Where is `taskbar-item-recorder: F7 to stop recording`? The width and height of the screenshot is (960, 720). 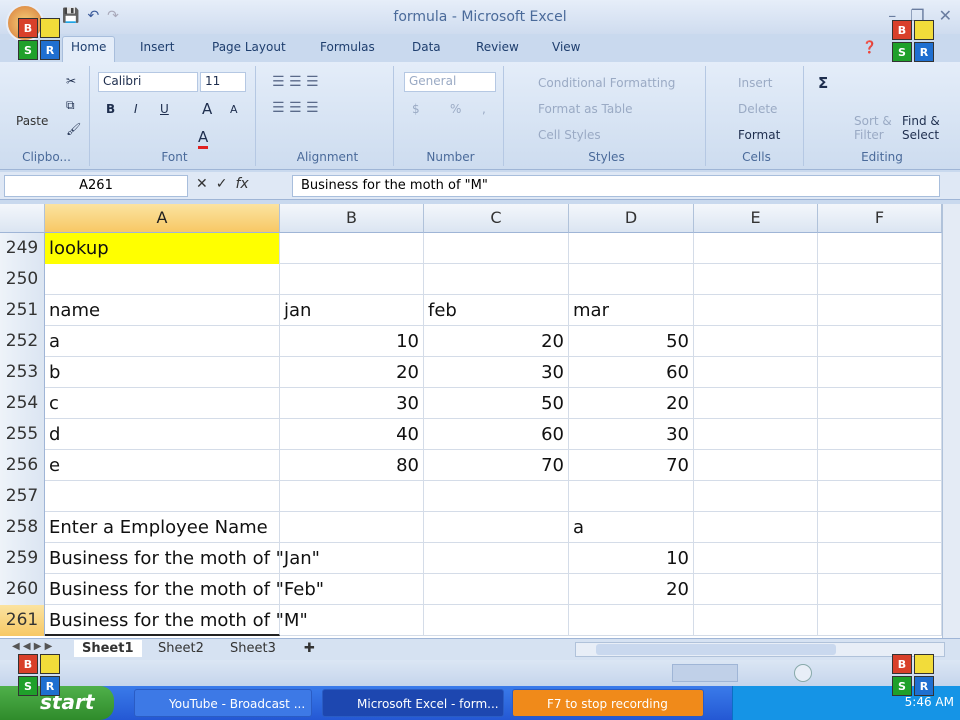 taskbar-item-recorder: F7 to stop recording is located at coordinates (608, 703).